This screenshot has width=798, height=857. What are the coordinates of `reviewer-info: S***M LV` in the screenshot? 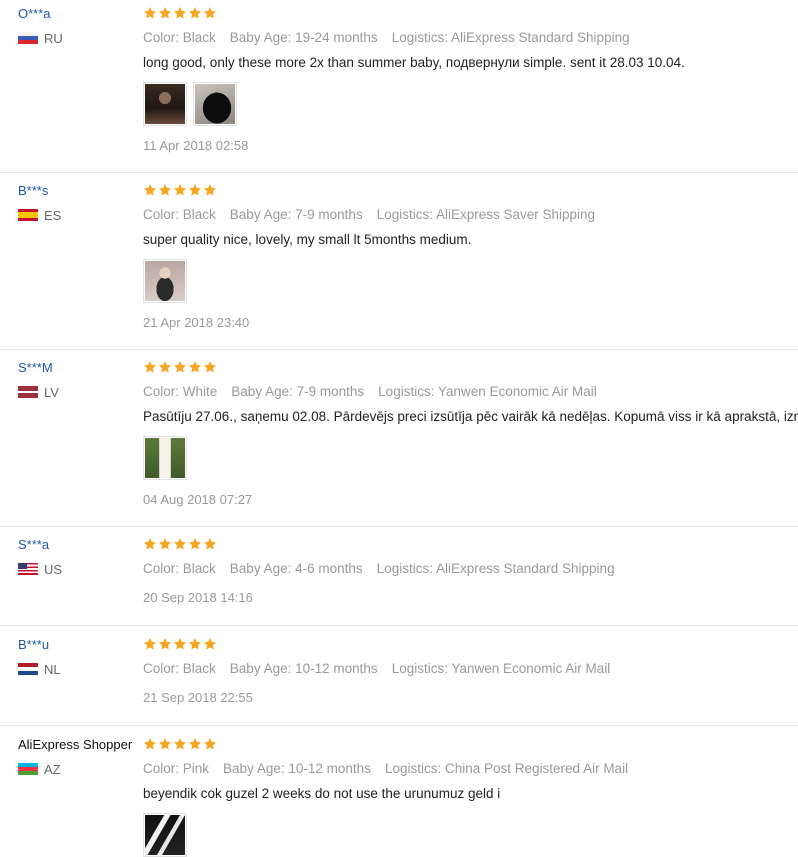 It's located at (80, 380).